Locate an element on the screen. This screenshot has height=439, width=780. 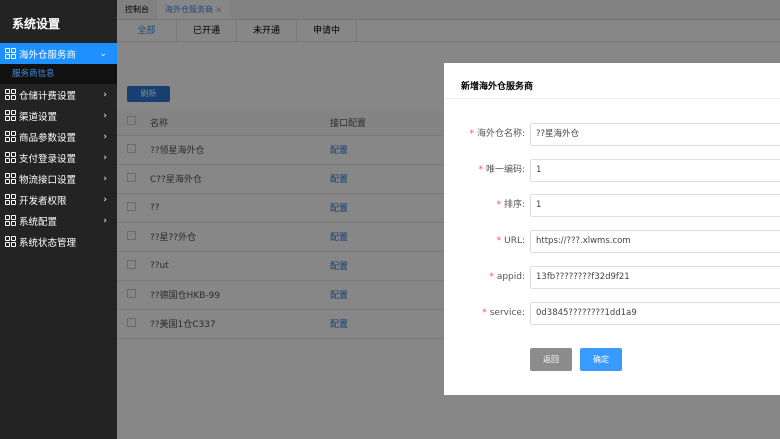
sidebar-item: 商品参数设置 › is located at coordinates (58, 136).